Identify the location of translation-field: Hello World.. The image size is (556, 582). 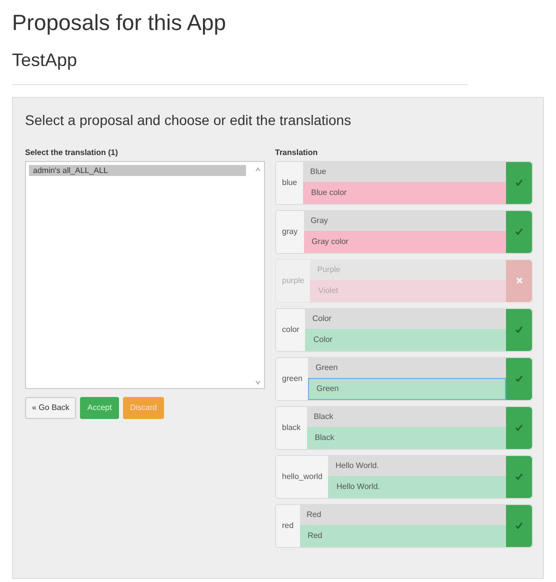
(417, 487).